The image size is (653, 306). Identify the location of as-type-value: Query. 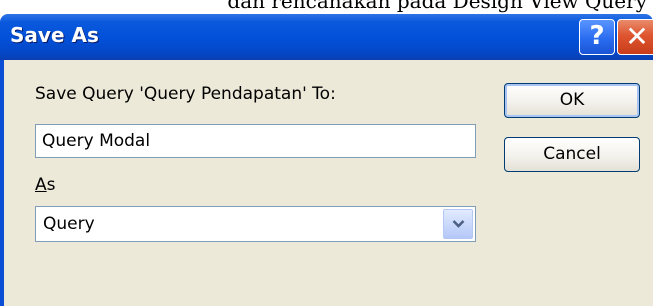
(69, 224).